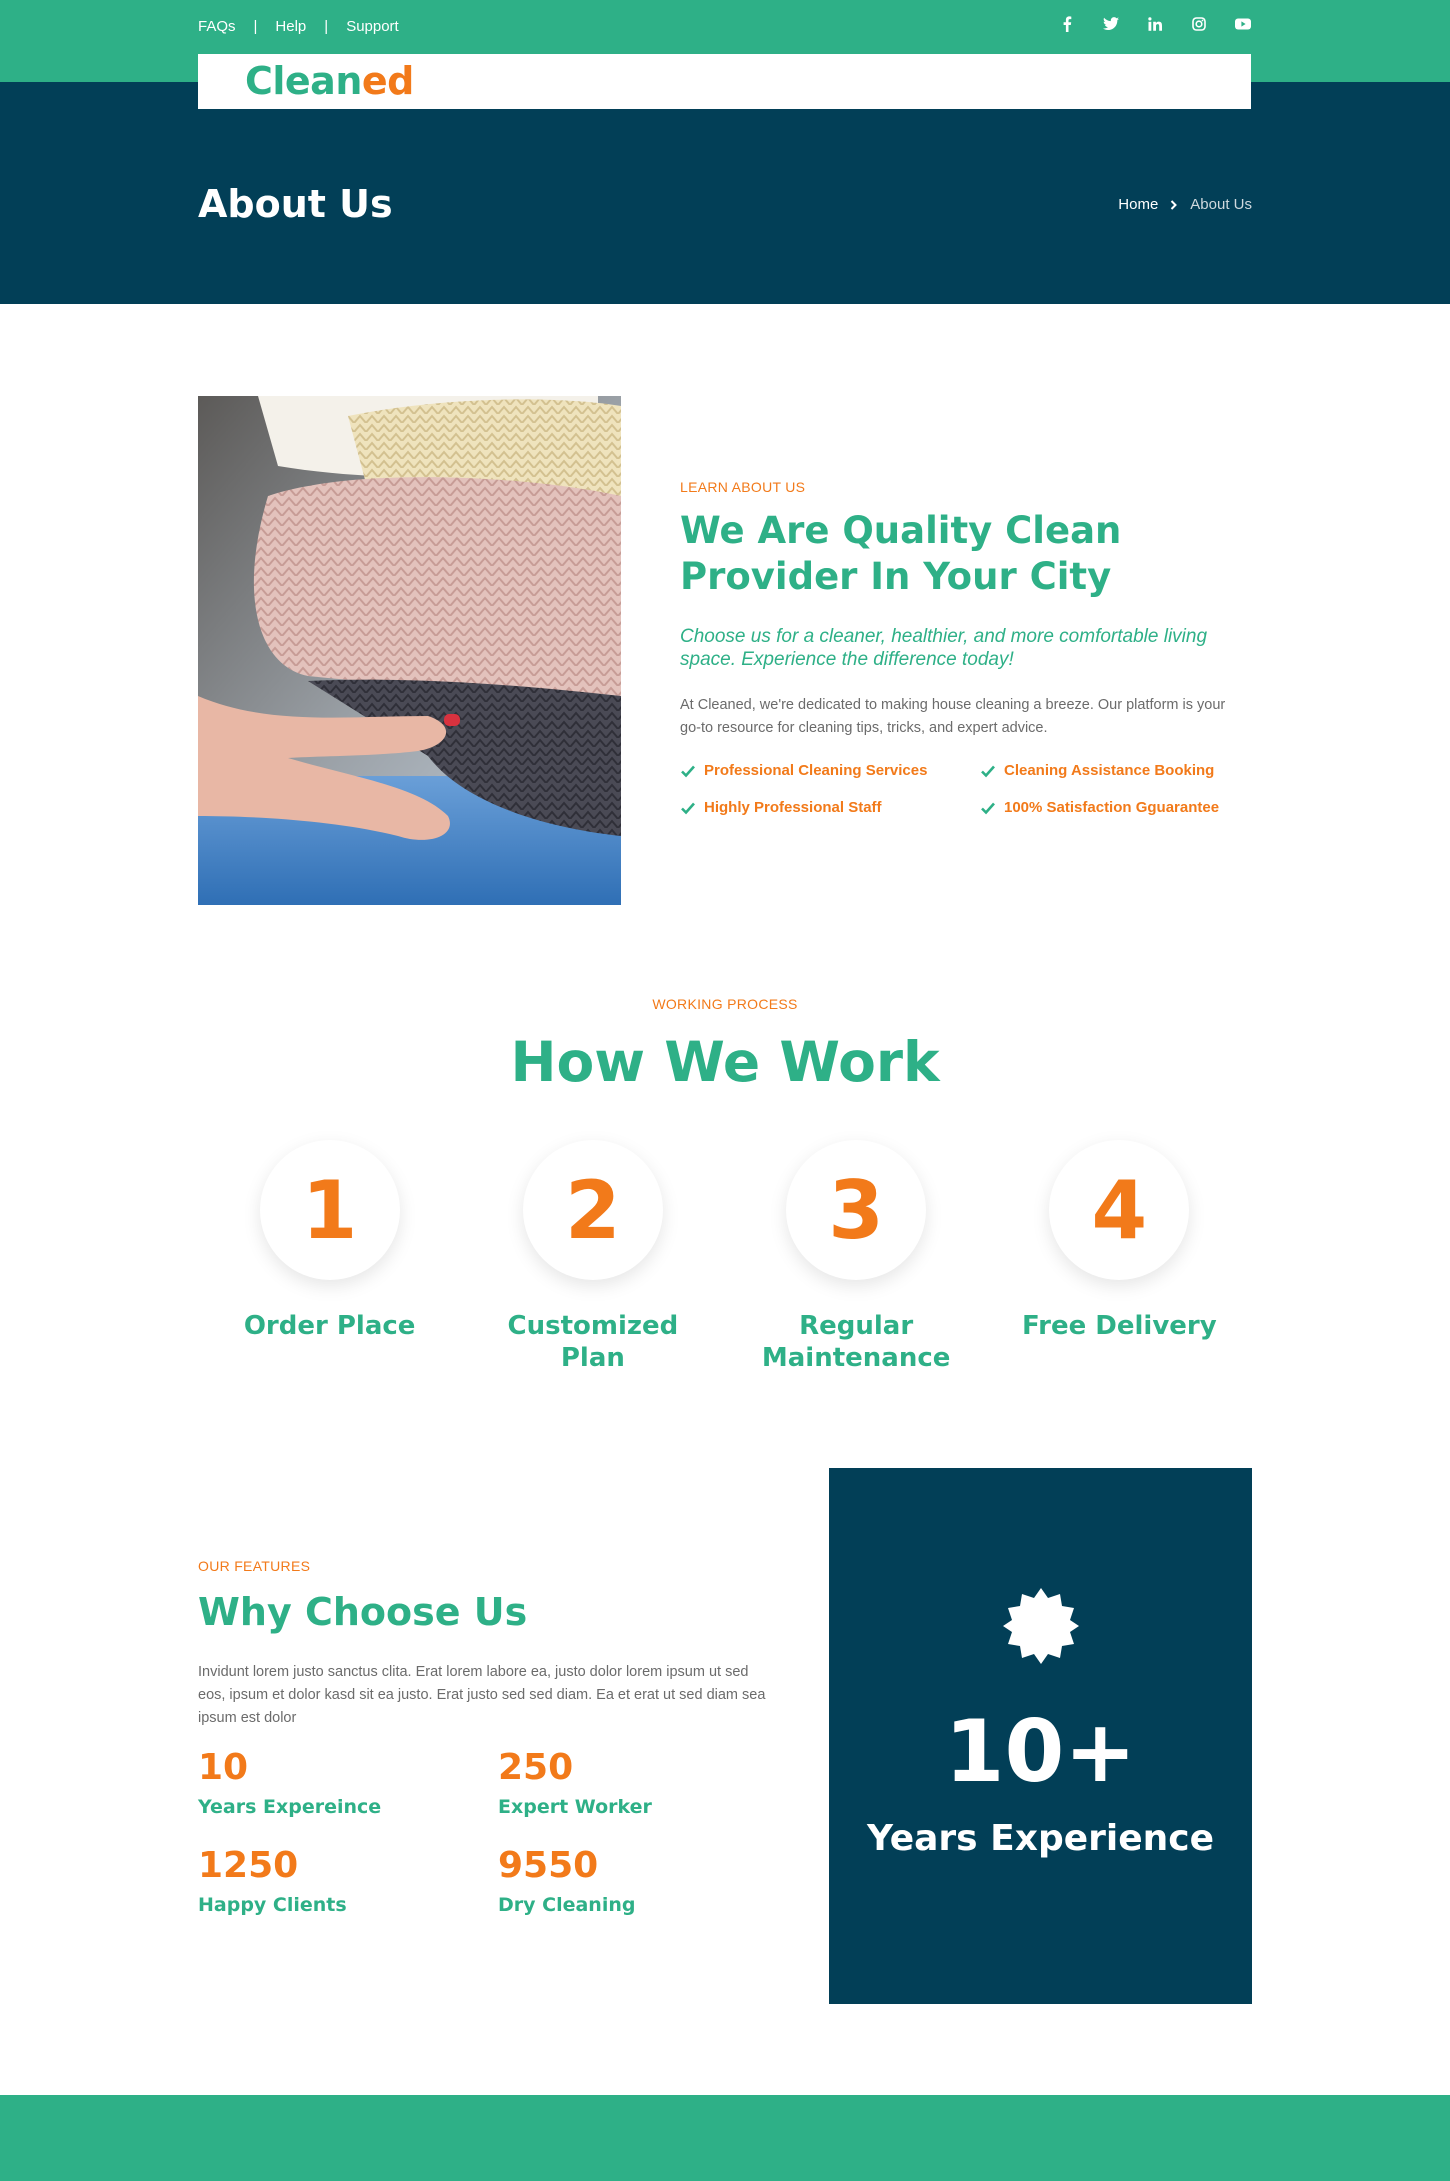 The image size is (1450, 2181). Describe the element at coordinates (223, 1767) in the screenshot. I see `stat-number: 10` at that location.